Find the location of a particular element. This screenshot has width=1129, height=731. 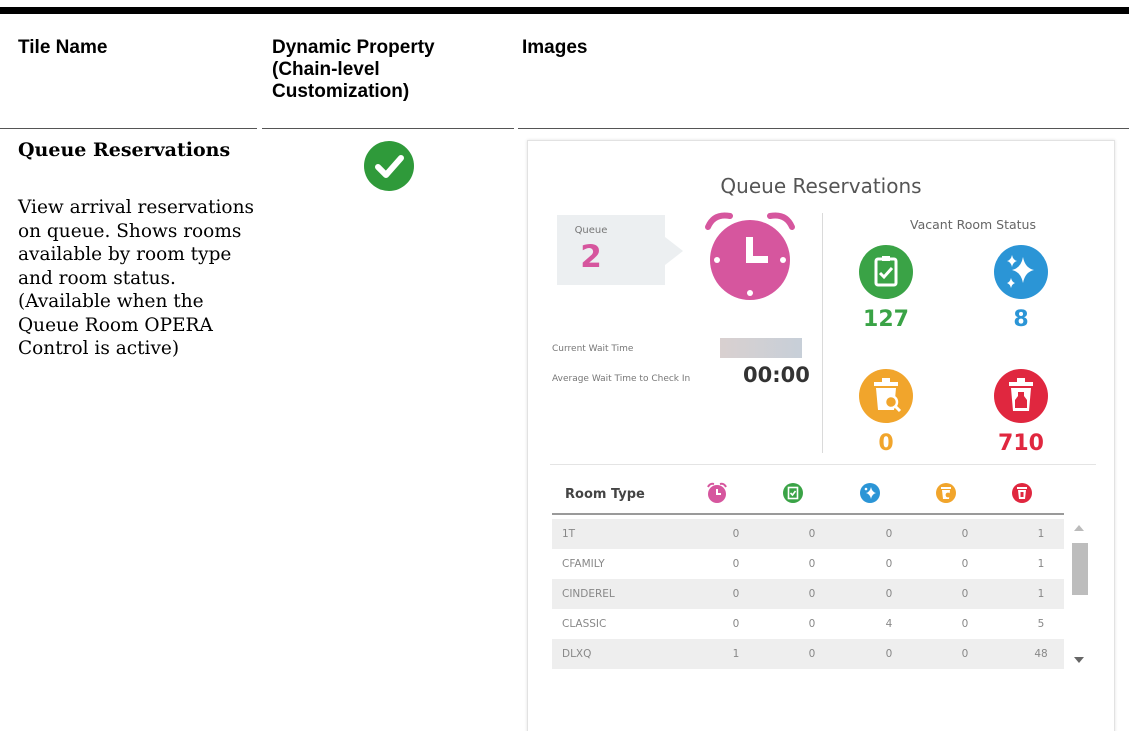

vacant-inspected-count: 8 is located at coordinates (1021, 319).